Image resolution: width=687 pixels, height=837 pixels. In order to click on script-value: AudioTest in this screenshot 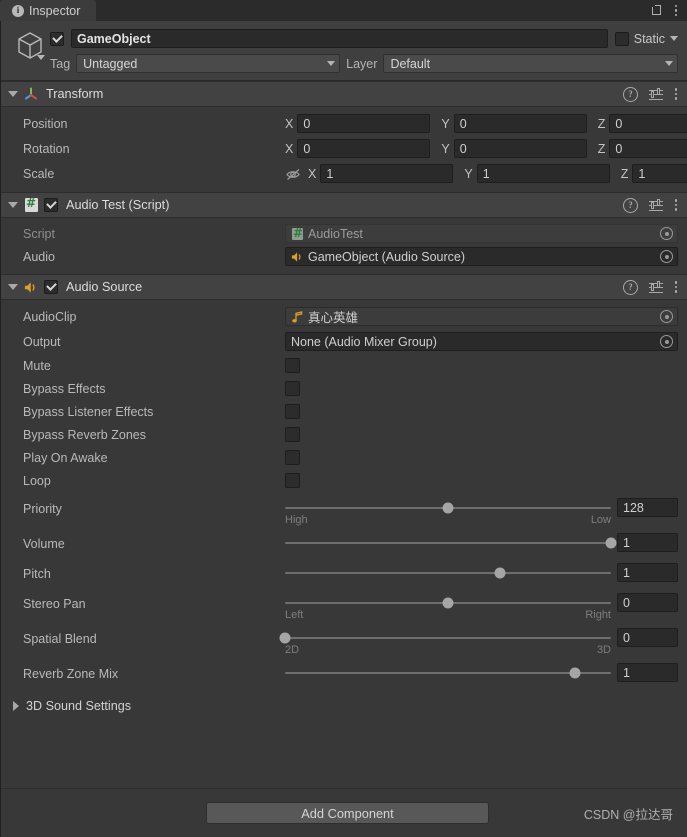, I will do `click(335, 233)`.